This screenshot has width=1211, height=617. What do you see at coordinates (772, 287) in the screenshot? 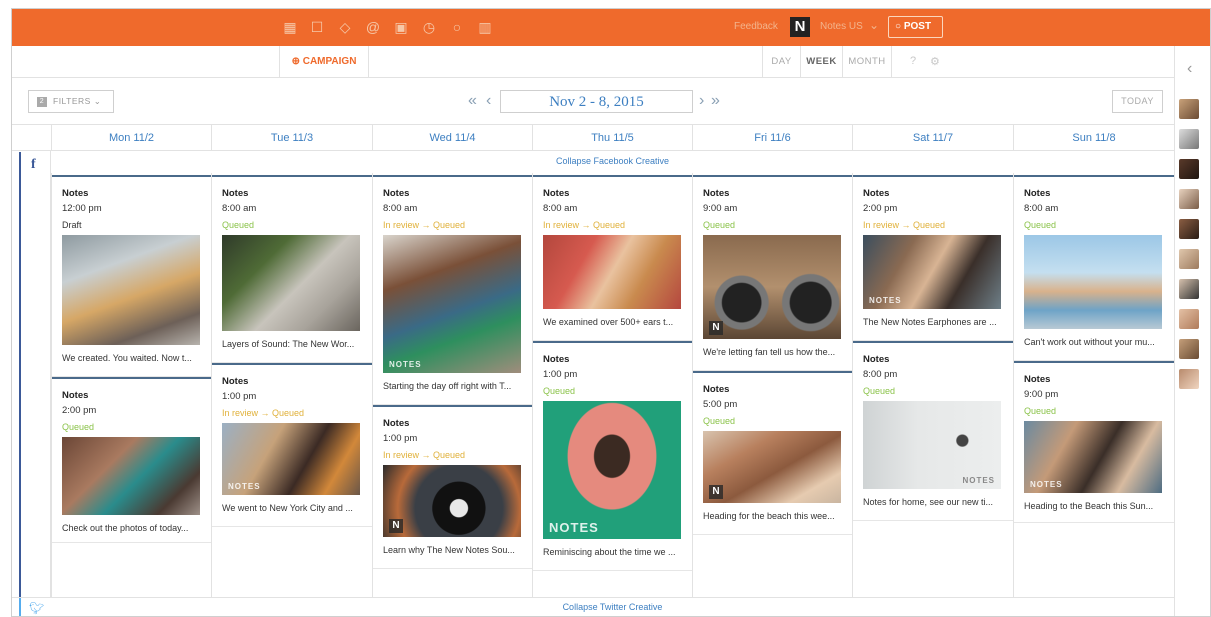
I see `post-image: N` at bounding box center [772, 287].